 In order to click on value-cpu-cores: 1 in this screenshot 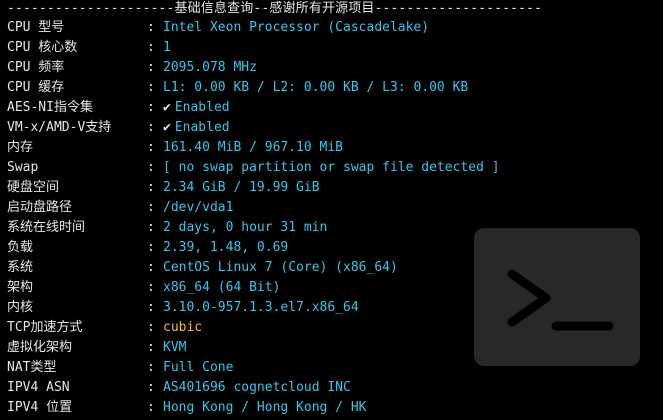, I will do `click(167, 47)`.